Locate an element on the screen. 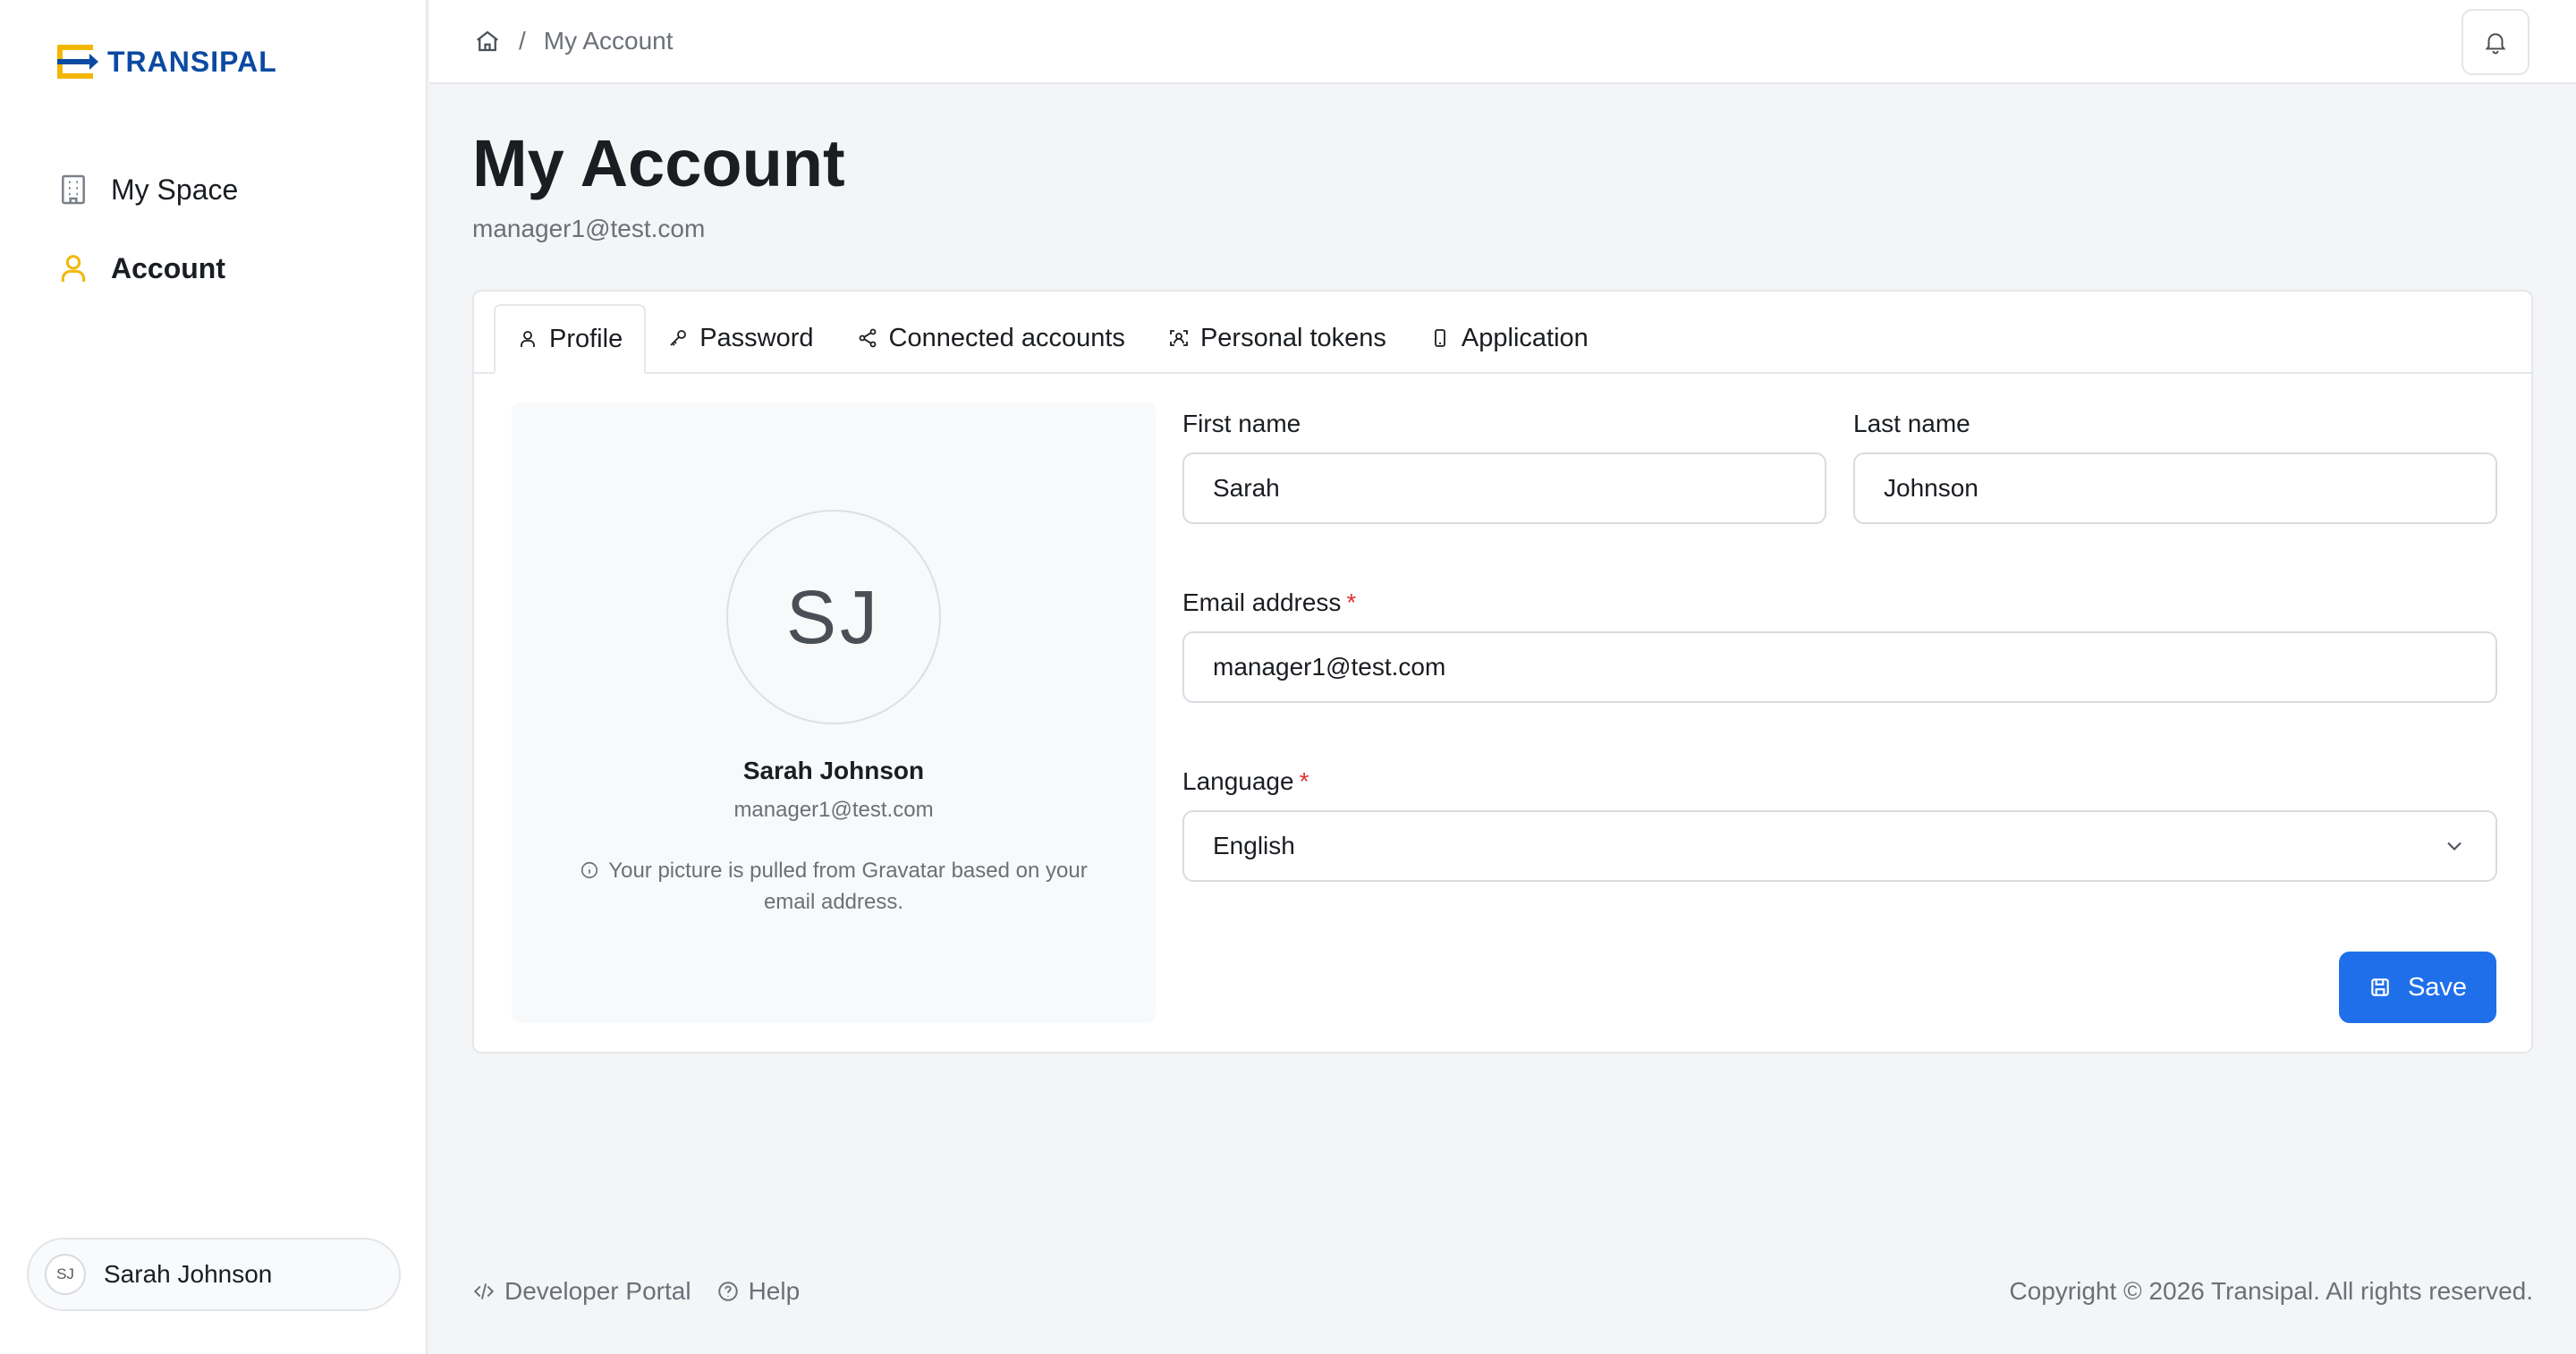 The height and width of the screenshot is (1354, 2576). chevron-down-icon is located at coordinates (2454, 846).